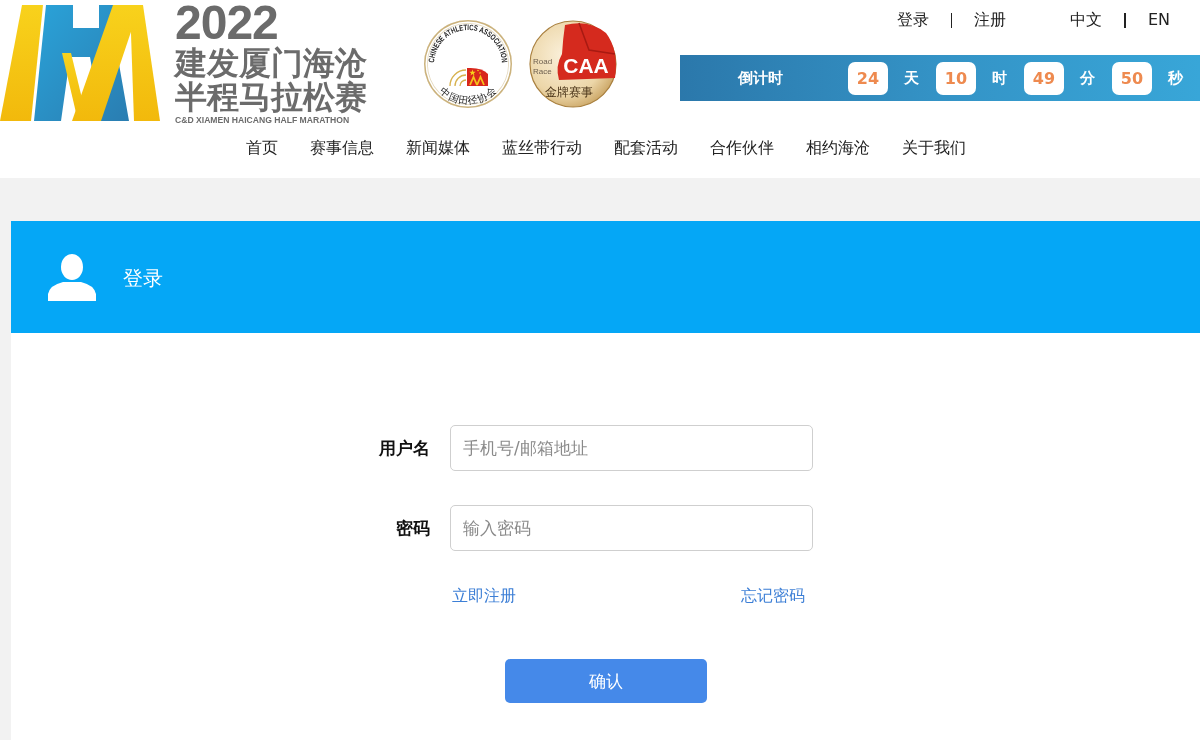  I want to click on countdown-value: 49, so click(1044, 78).